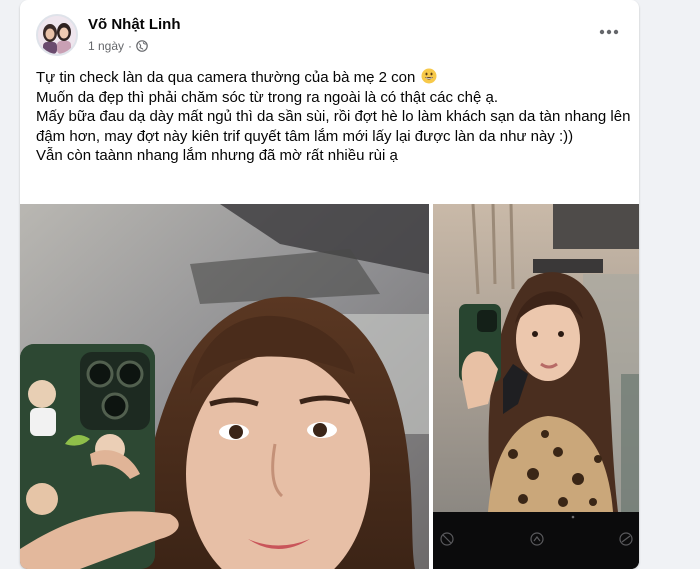 The width and height of the screenshot is (700, 569). What do you see at coordinates (57, 35) in the screenshot?
I see `author-avatar` at bounding box center [57, 35].